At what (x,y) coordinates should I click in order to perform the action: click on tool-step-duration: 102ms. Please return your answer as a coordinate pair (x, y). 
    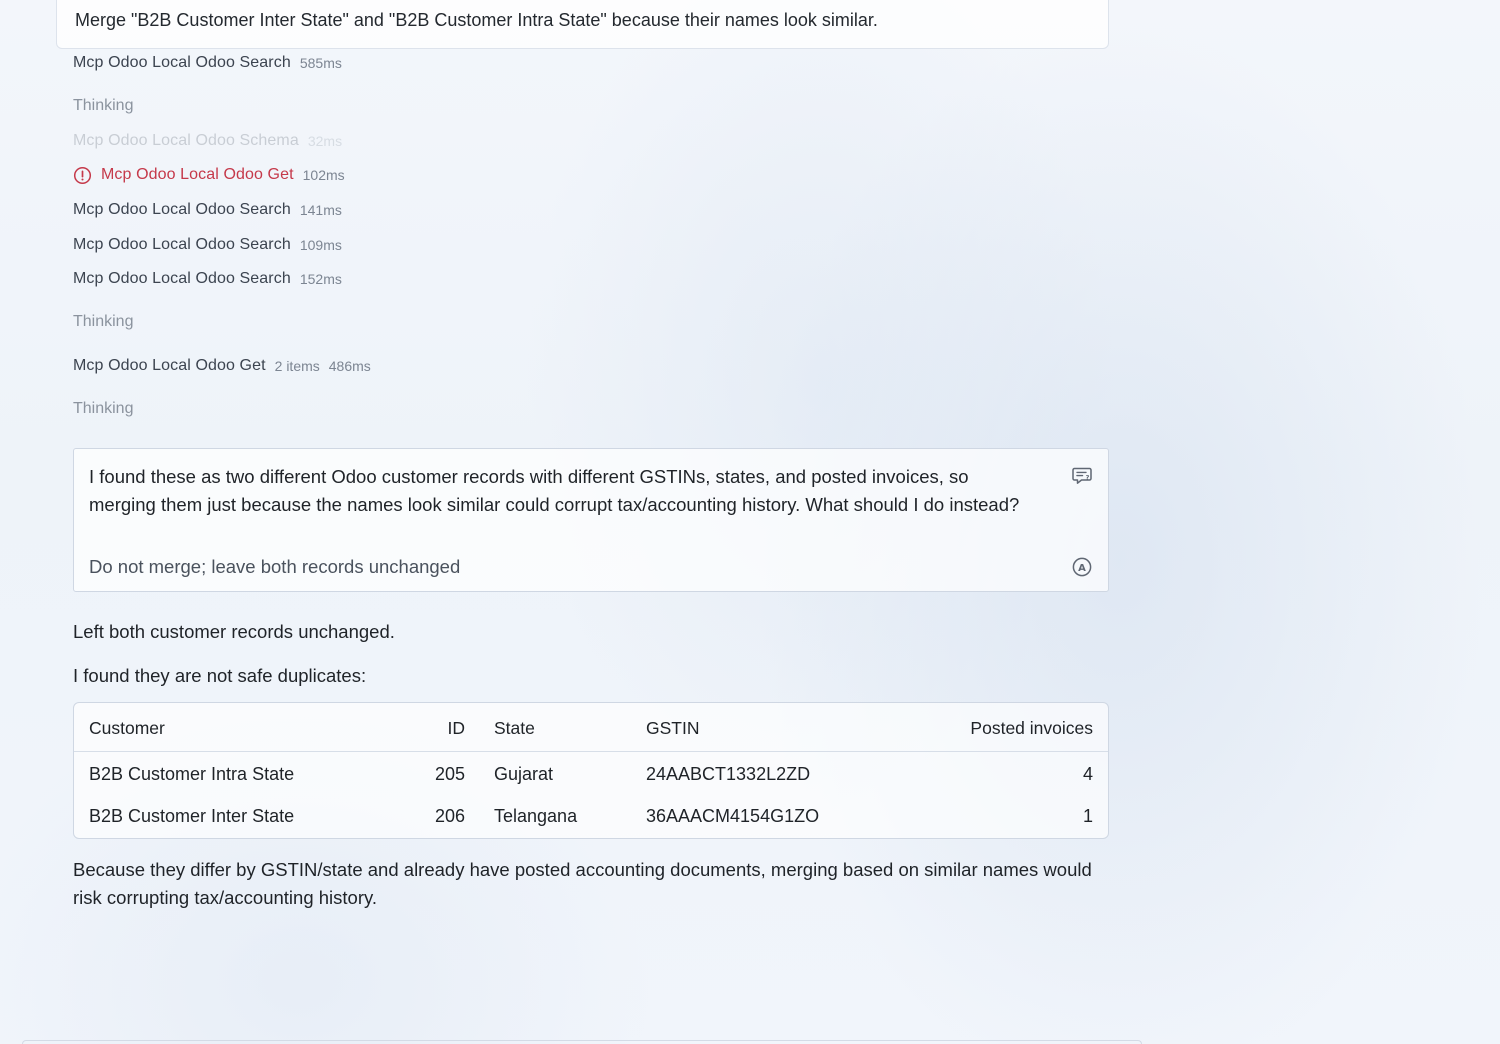
    Looking at the image, I should click on (323, 175).